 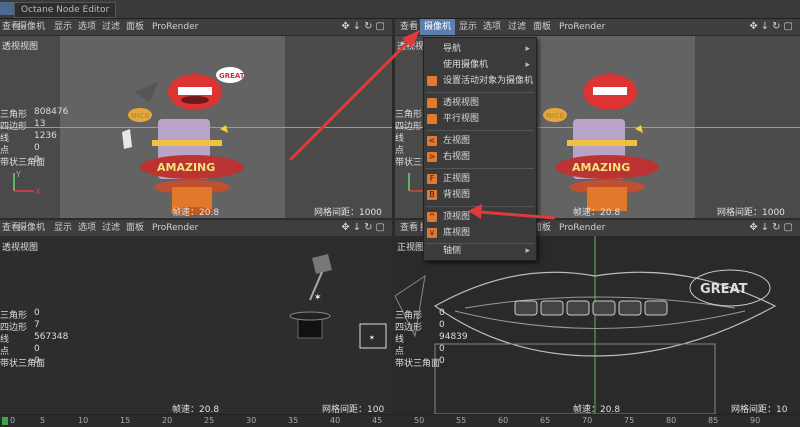 What do you see at coordinates (51, 112) in the screenshot?
I see `stat-value-triangles: 808476` at bounding box center [51, 112].